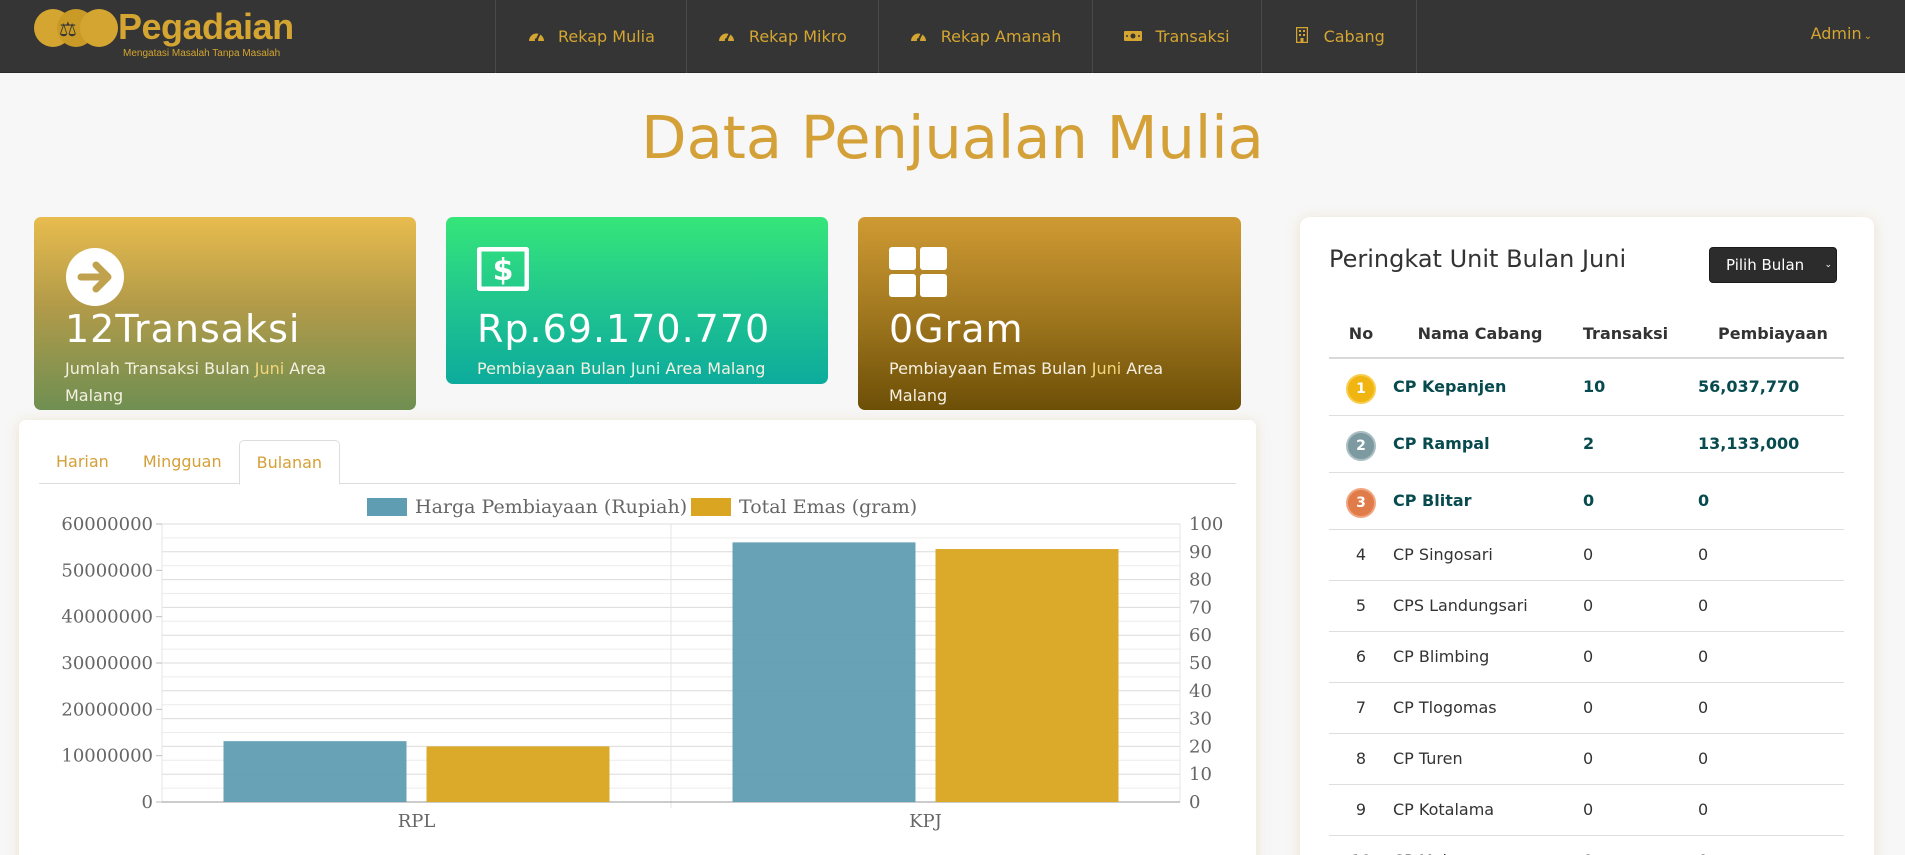 The height and width of the screenshot is (855, 1905). What do you see at coordinates (1361, 810) in the screenshot?
I see `cell-no: 9` at bounding box center [1361, 810].